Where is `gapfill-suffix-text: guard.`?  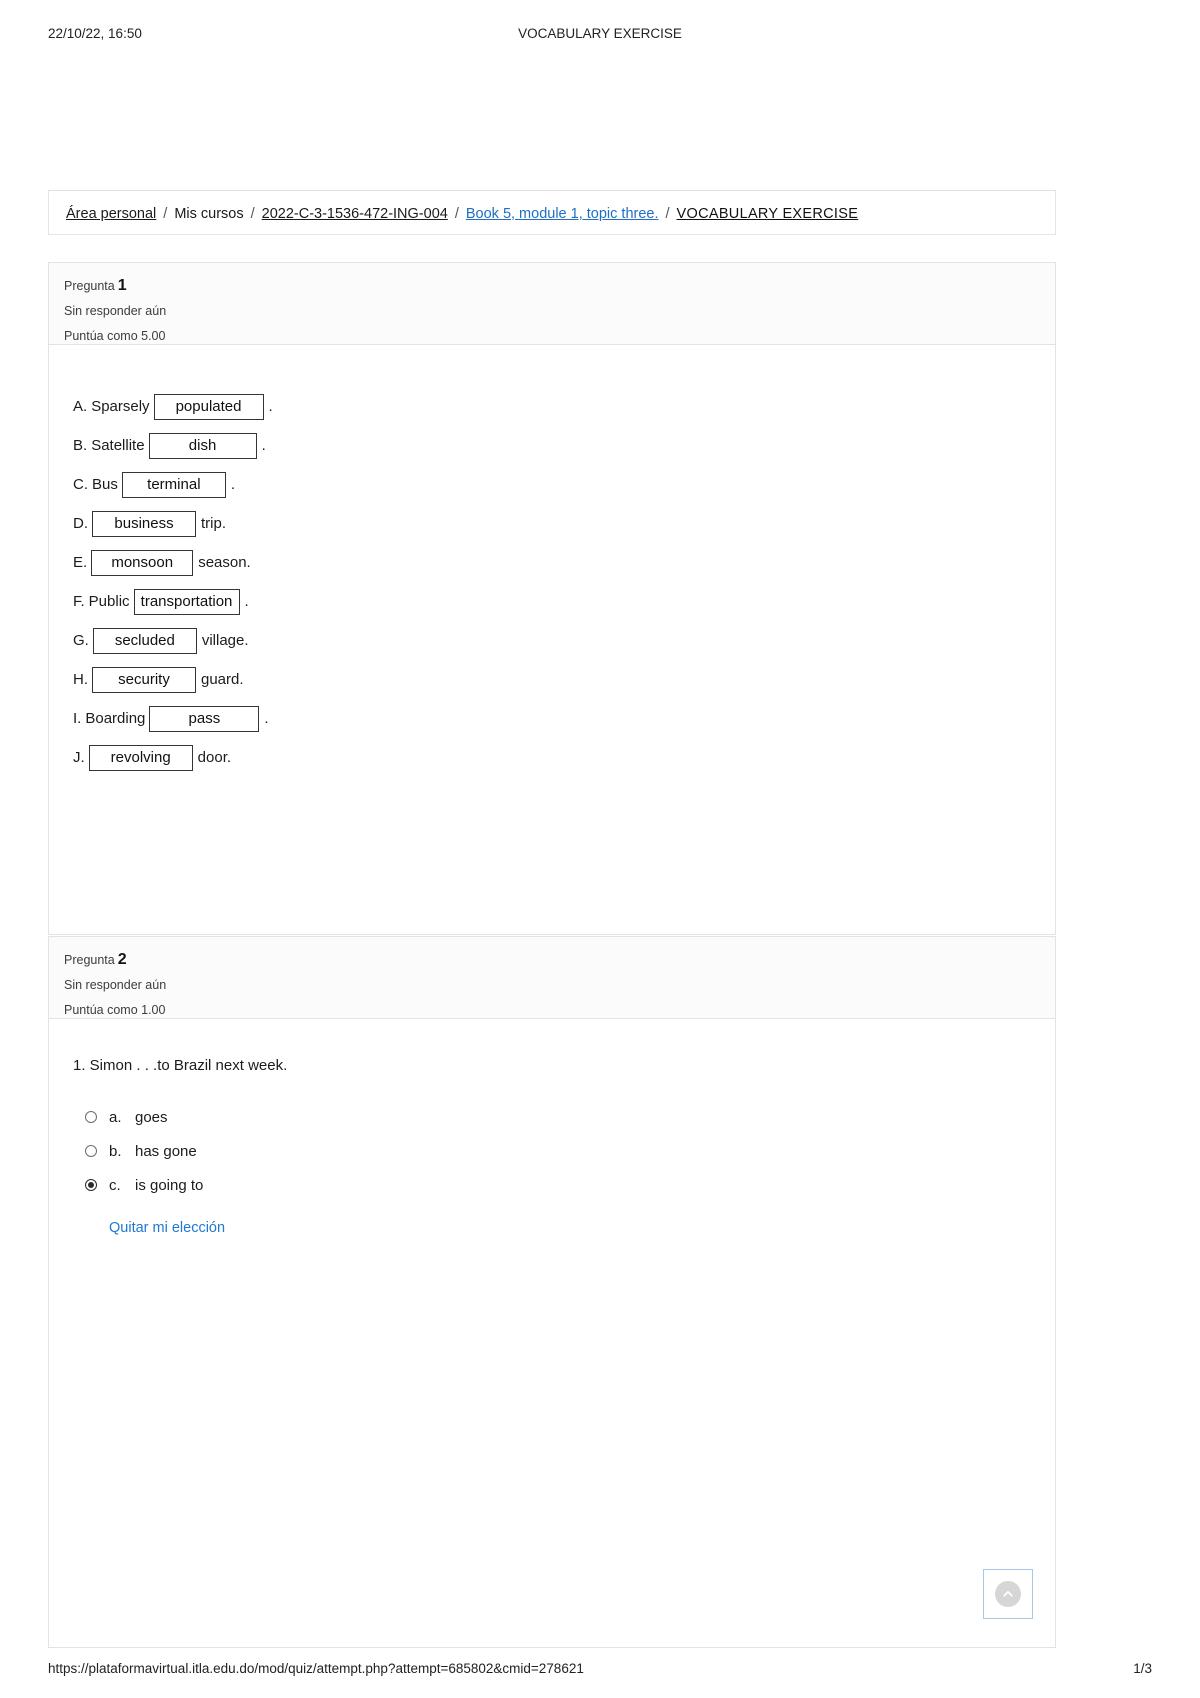 gapfill-suffix-text: guard. is located at coordinates (222, 679).